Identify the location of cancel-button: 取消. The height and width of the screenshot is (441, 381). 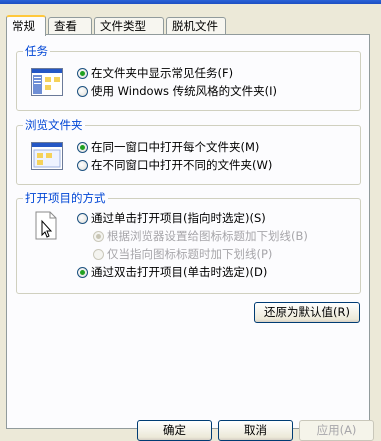
(255, 430).